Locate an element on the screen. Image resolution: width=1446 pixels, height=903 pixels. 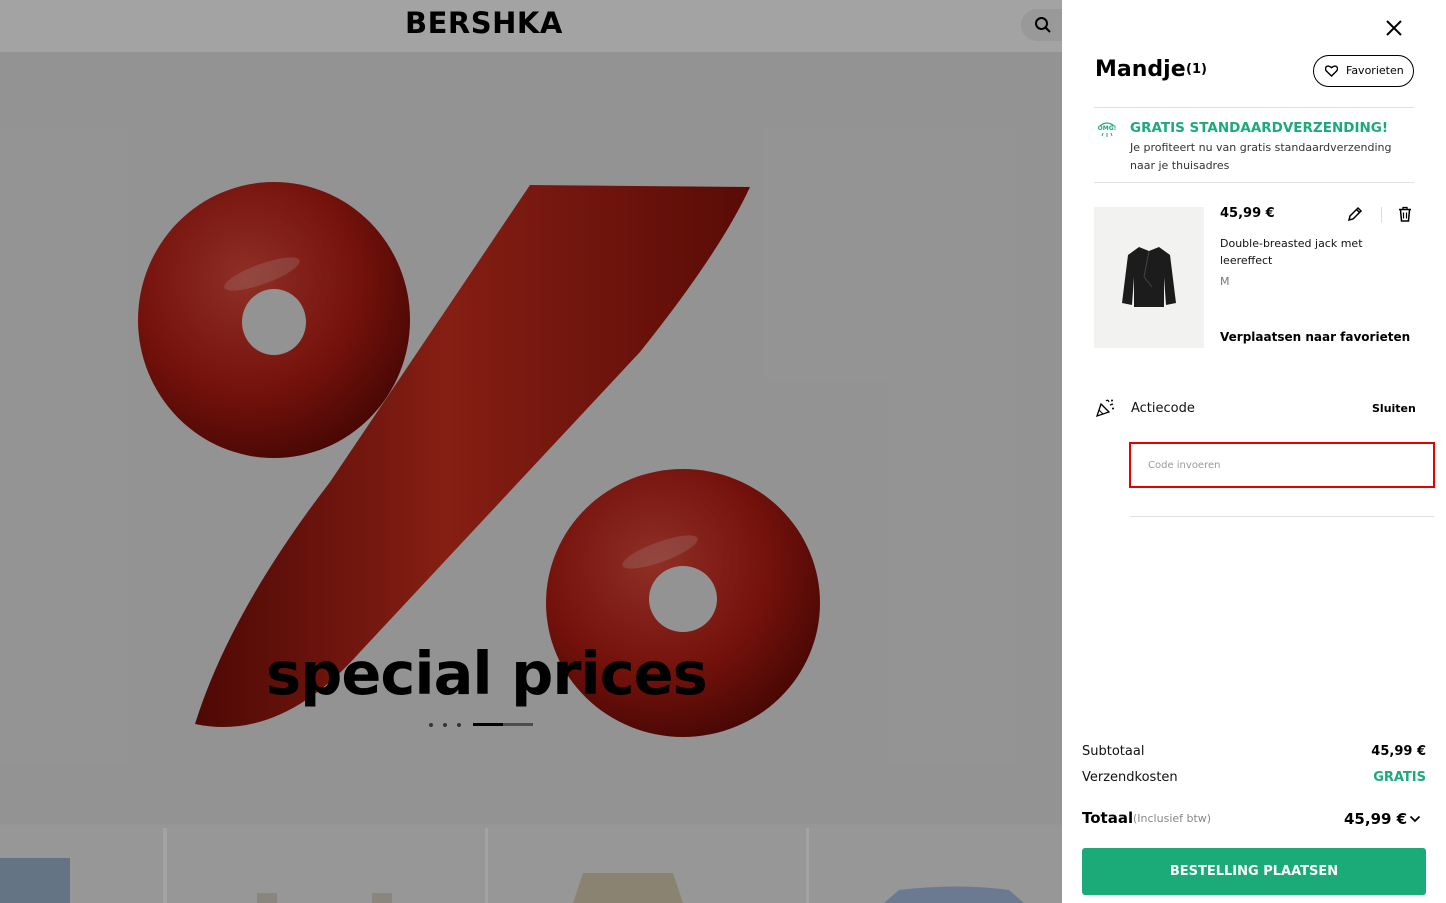
cart-title: Mandje is located at coordinates (1140, 69).